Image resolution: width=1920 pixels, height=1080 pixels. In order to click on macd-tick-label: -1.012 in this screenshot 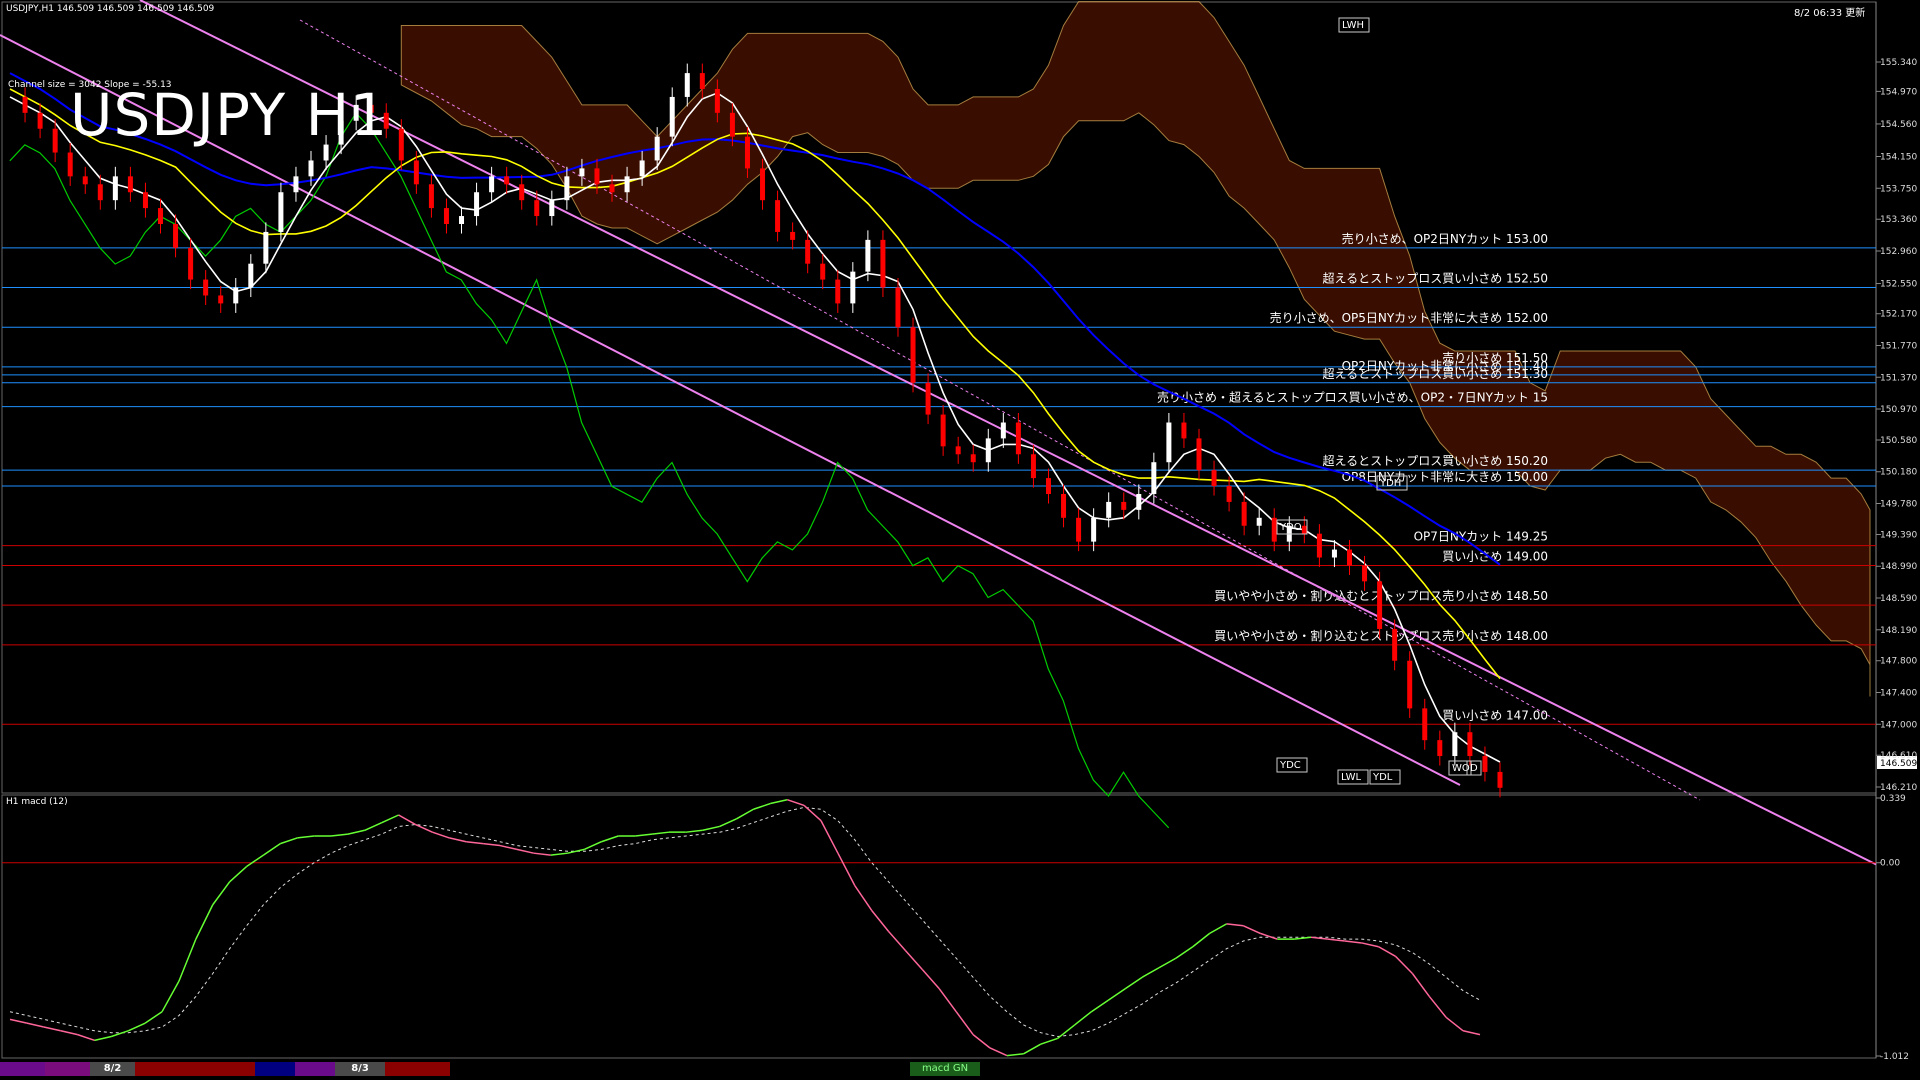, I will do `click(1894, 1057)`.